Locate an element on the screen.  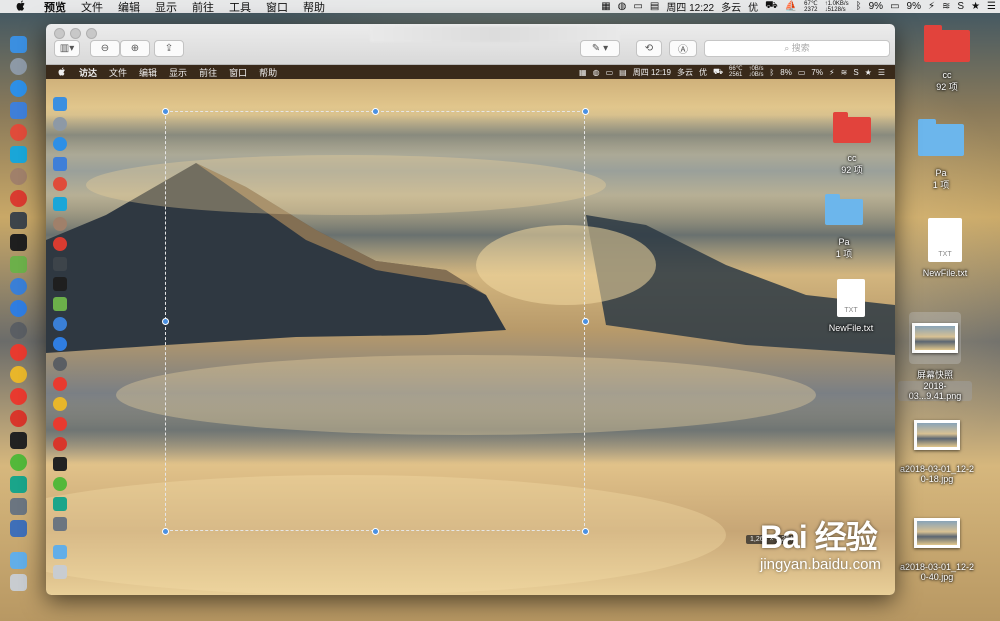
net-speed: ↑1.0KB/s ↓5128/s is located at coordinates (836, 6).